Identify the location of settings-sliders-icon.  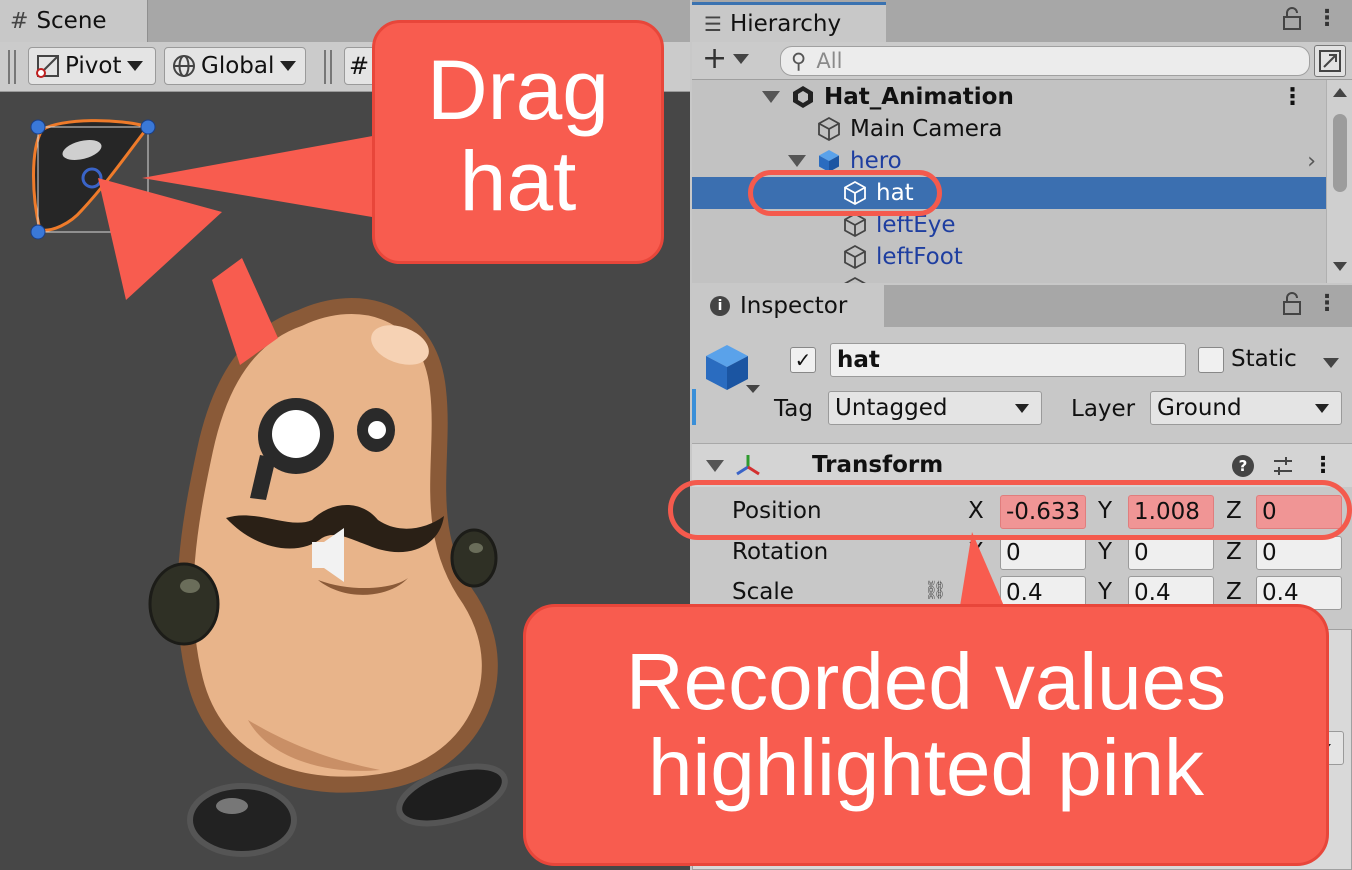
(1283, 466).